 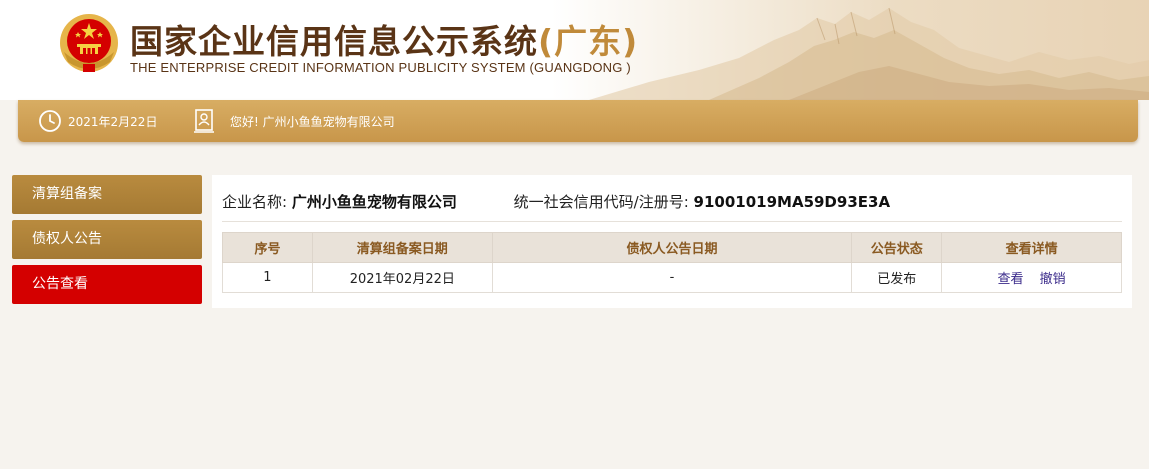 What do you see at coordinates (1031, 277) in the screenshot?
I see `cell-actions: 查看 撤销` at bounding box center [1031, 277].